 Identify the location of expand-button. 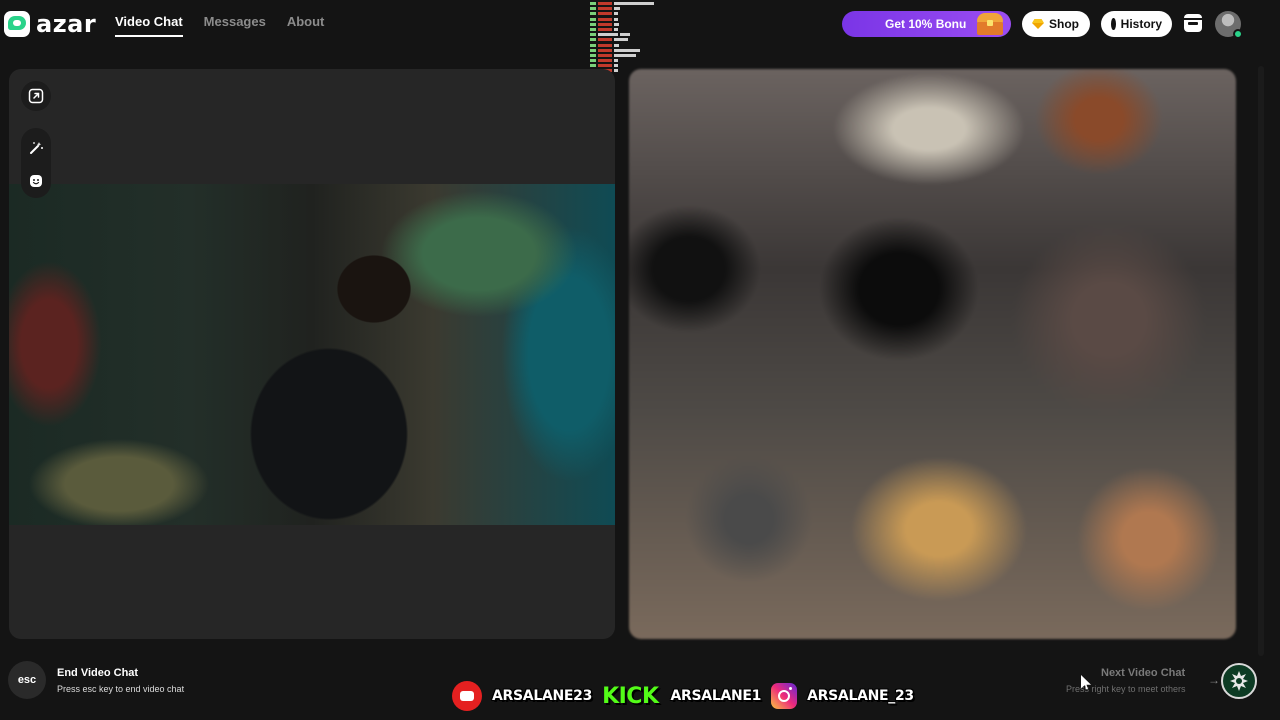
(36, 96).